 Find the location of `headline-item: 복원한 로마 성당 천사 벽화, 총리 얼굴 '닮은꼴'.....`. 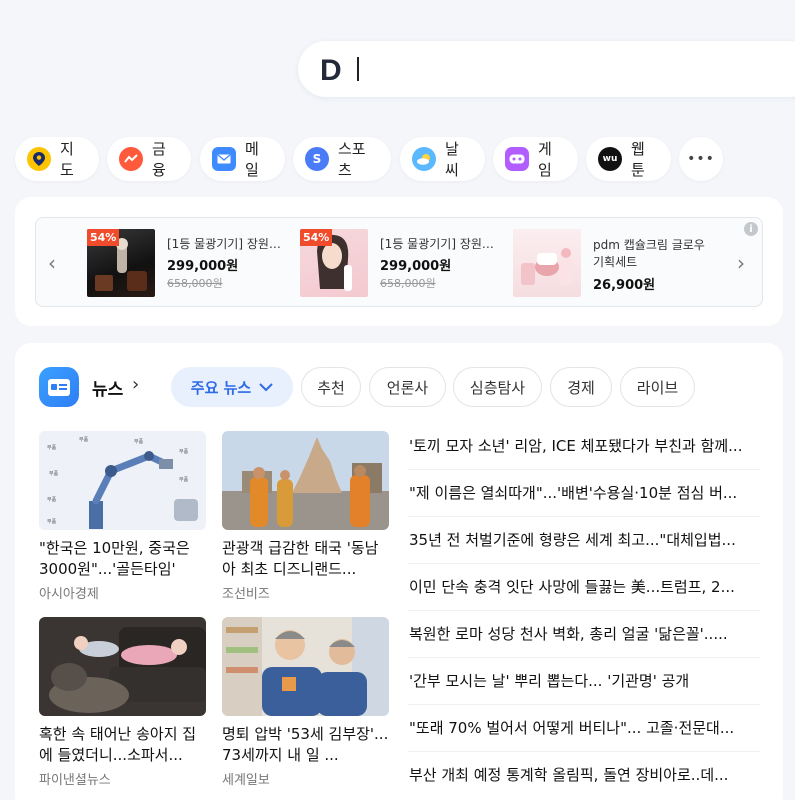

headline-item: 복원한 로마 성당 천사 벽화, 총리 얼굴 '닮은꼴'..... is located at coordinates (584, 634).